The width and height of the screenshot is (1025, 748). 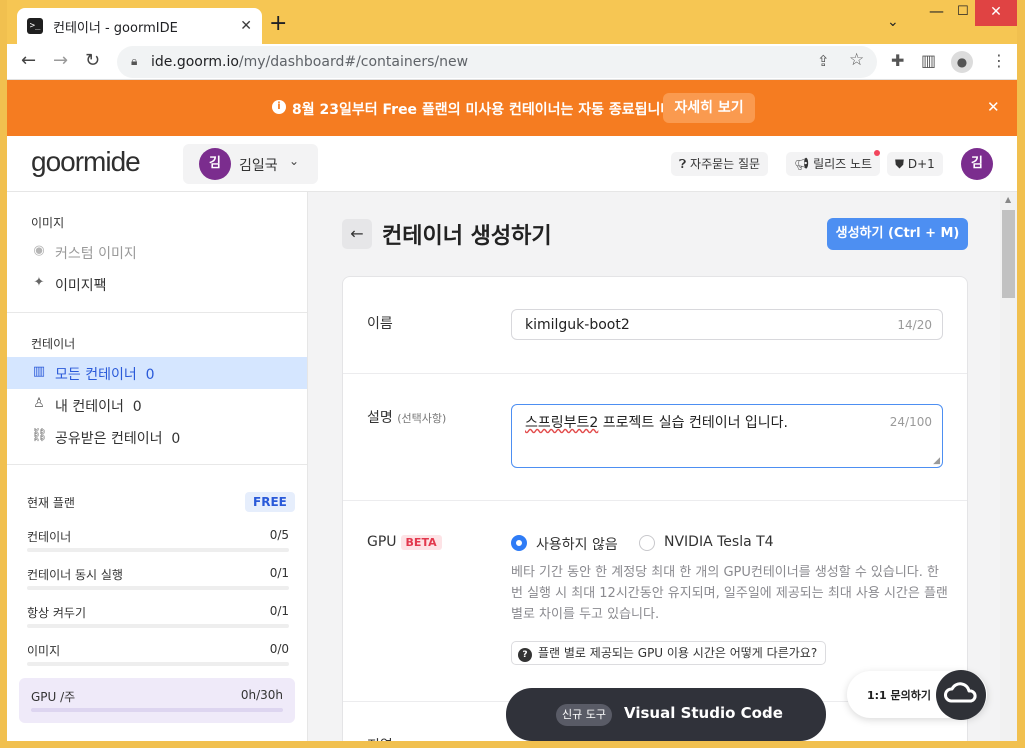 I want to click on region-label: 지역, so click(x=380, y=738).